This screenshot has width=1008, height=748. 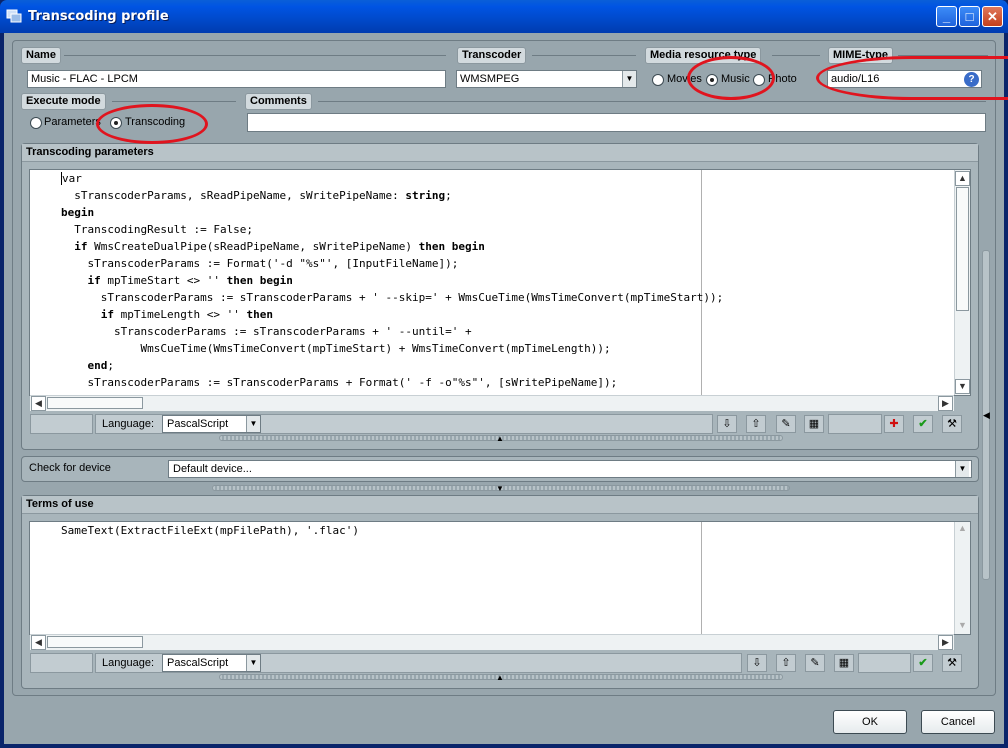 What do you see at coordinates (870, 722) in the screenshot?
I see `ok-button: OK` at bounding box center [870, 722].